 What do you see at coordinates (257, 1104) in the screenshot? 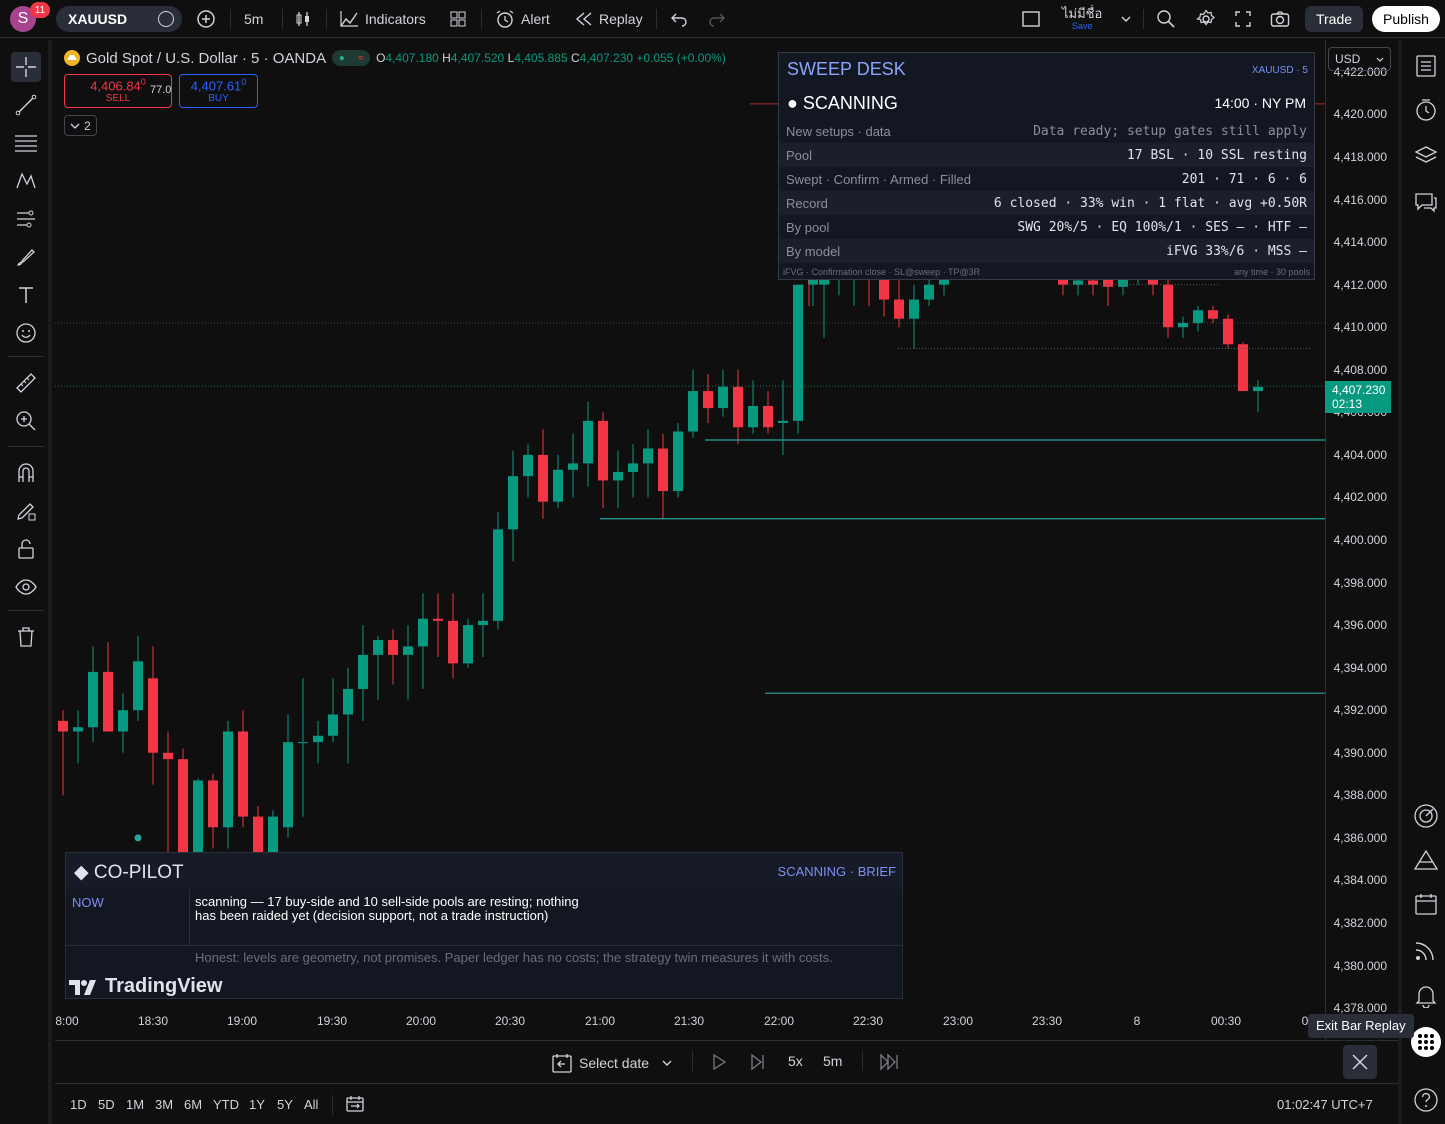
I see `range-1y: 1Y` at bounding box center [257, 1104].